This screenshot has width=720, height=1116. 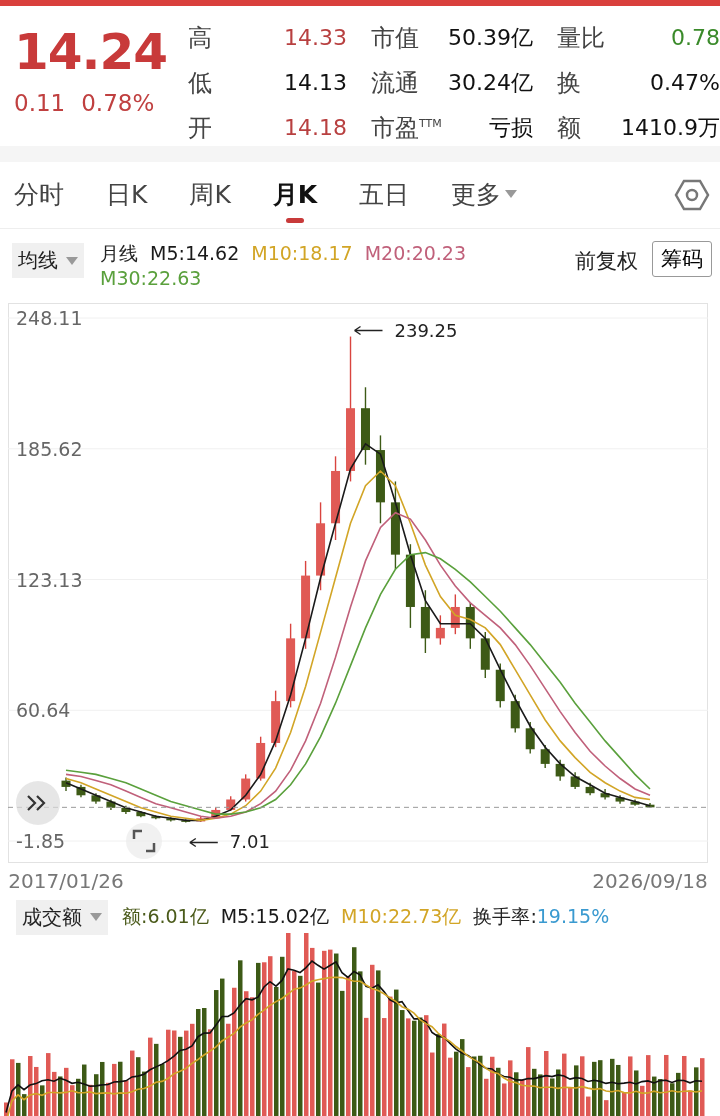 I want to click on date-label: 2026/09/18, so click(x=650, y=881).